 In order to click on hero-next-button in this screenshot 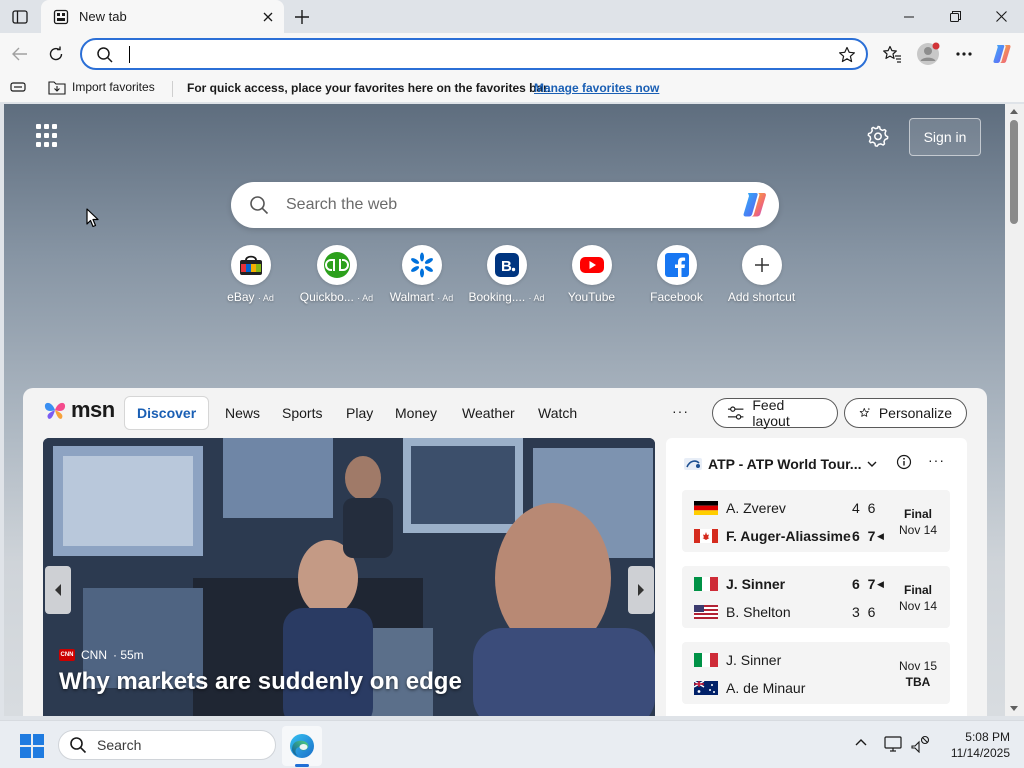, I will do `click(641, 590)`.